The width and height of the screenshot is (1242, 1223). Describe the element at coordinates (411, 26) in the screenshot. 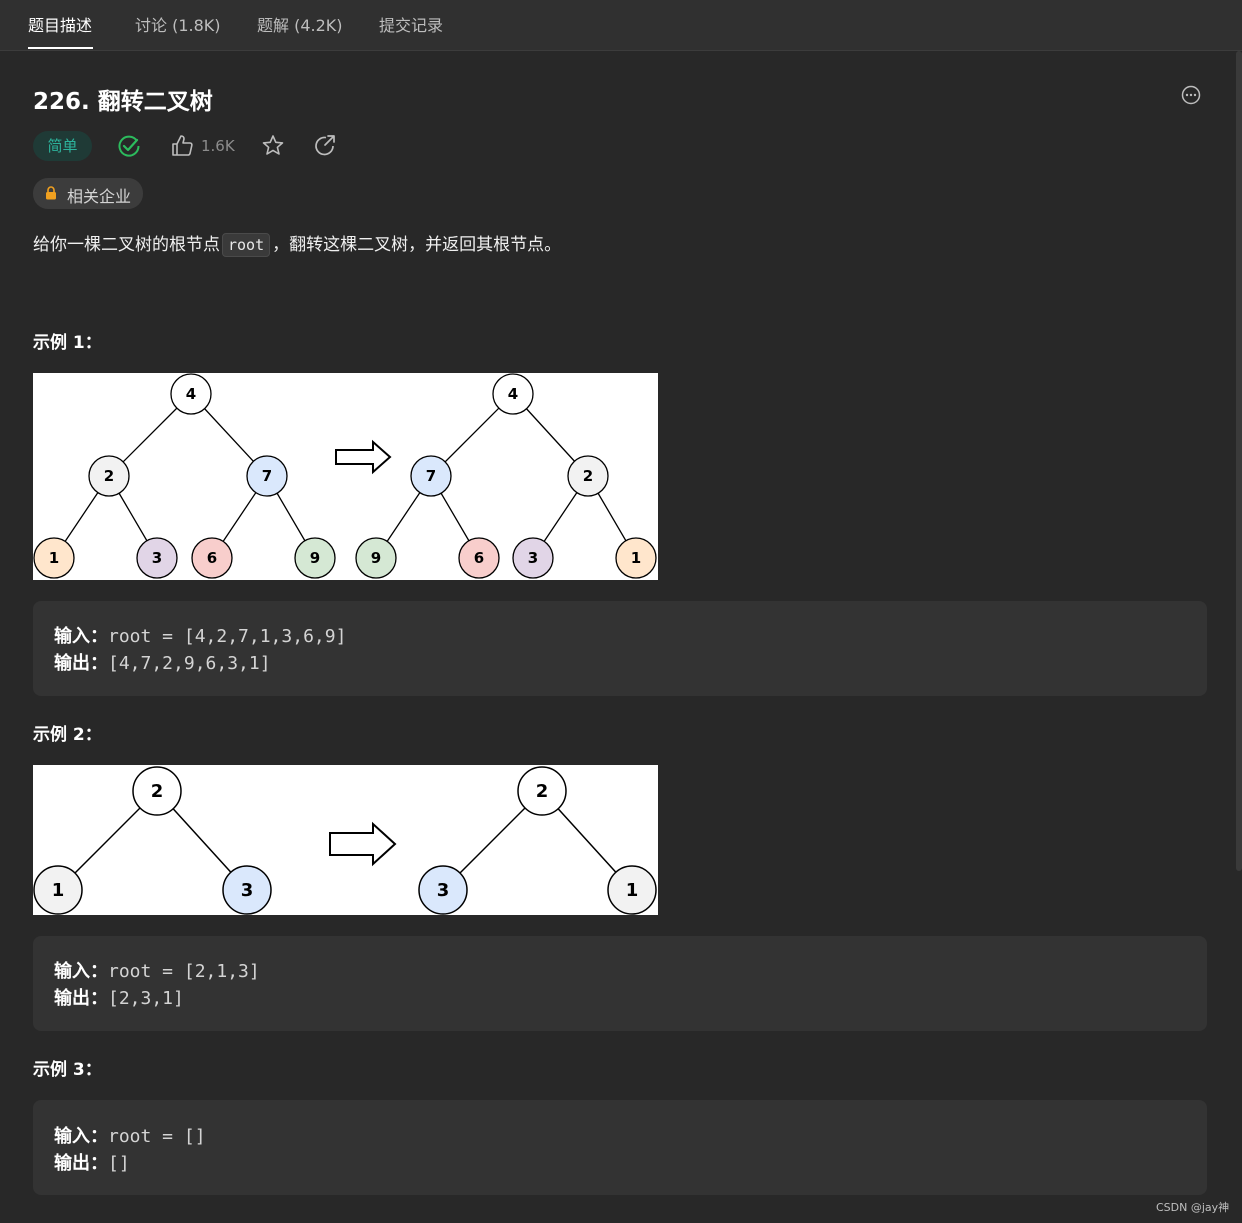

I see `tab-submissions: 提交记录` at that location.